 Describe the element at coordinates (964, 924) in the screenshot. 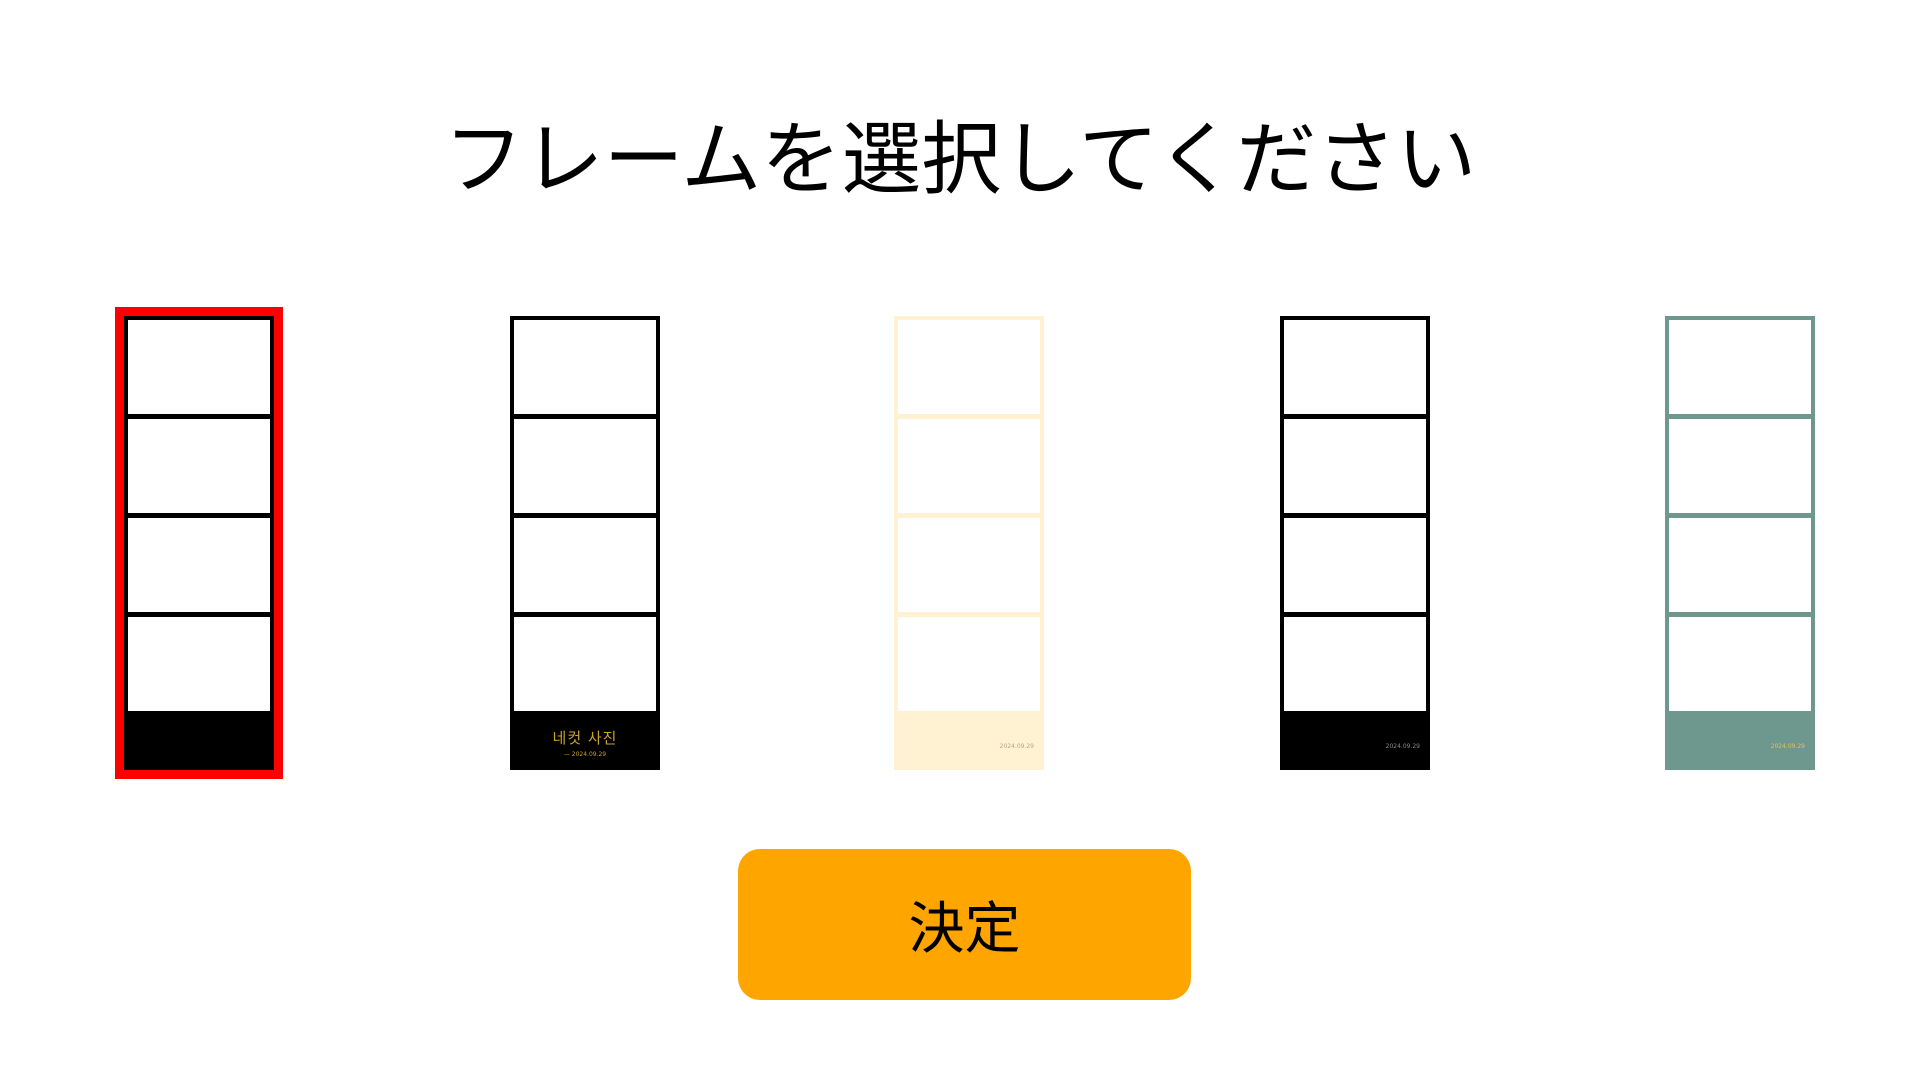

I see `decide-button: 決定` at that location.